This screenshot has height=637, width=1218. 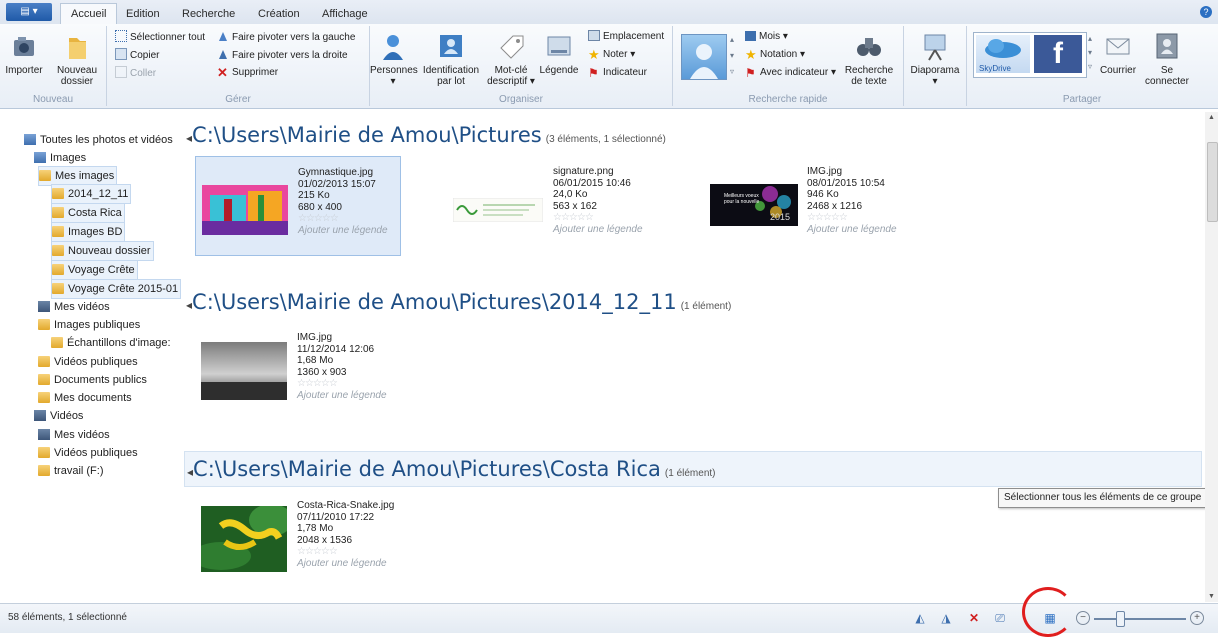 What do you see at coordinates (974, 618) in the screenshot?
I see `delete-icon: ✕` at bounding box center [974, 618].